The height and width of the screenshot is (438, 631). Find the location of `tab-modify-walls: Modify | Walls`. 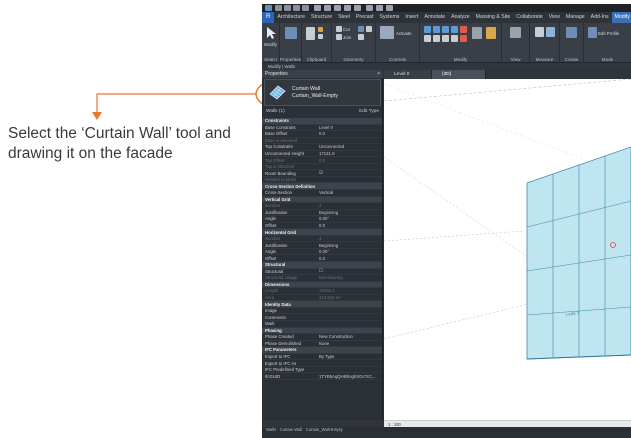

tab-modify-walls: Modify | Walls is located at coordinates (621, 17).